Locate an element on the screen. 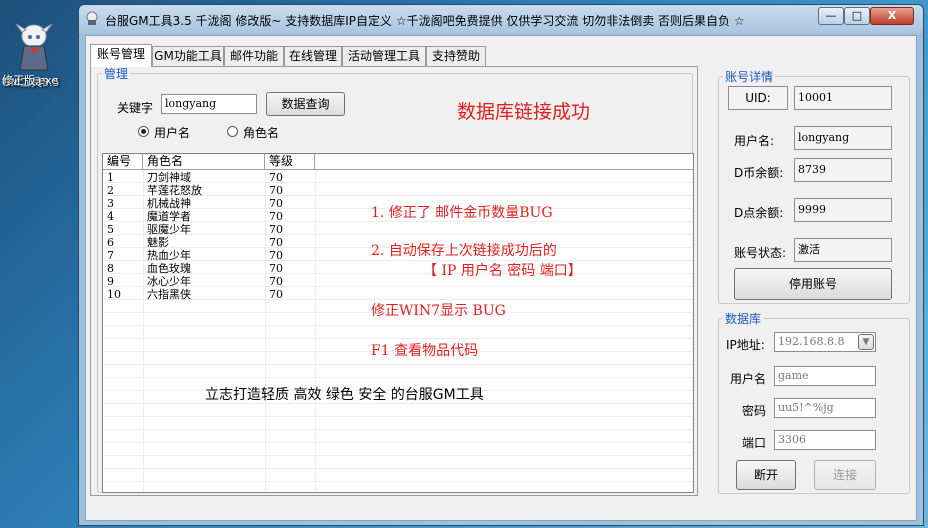 The image size is (928, 528). db-user-label: 用户名 is located at coordinates (748, 379).